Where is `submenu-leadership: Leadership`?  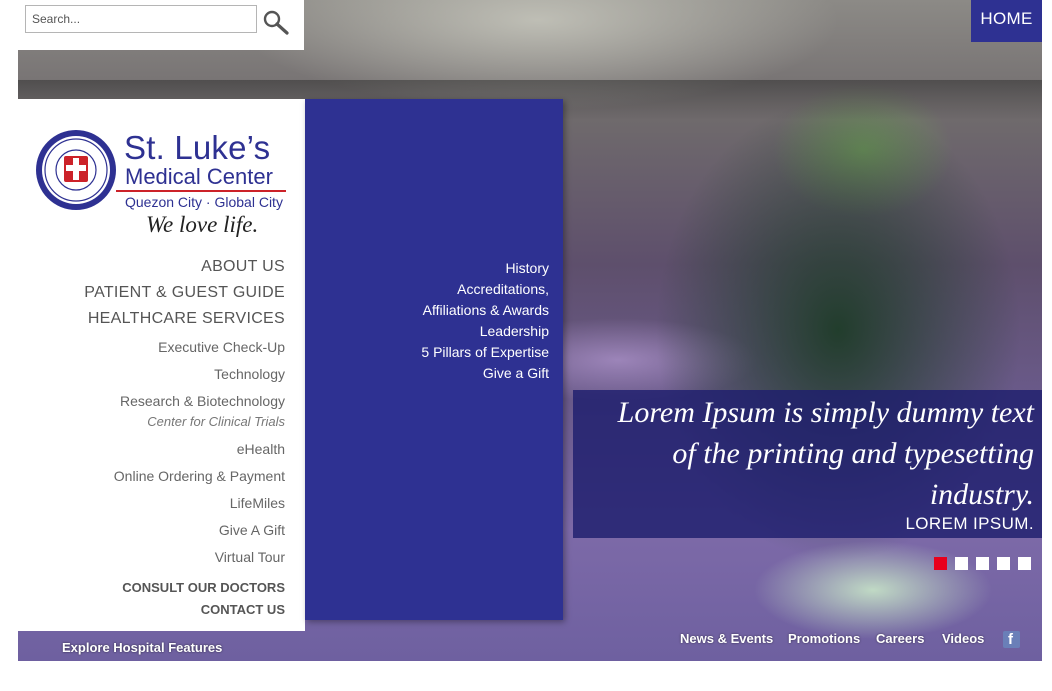
submenu-leadership: Leadership is located at coordinates (514, 331).